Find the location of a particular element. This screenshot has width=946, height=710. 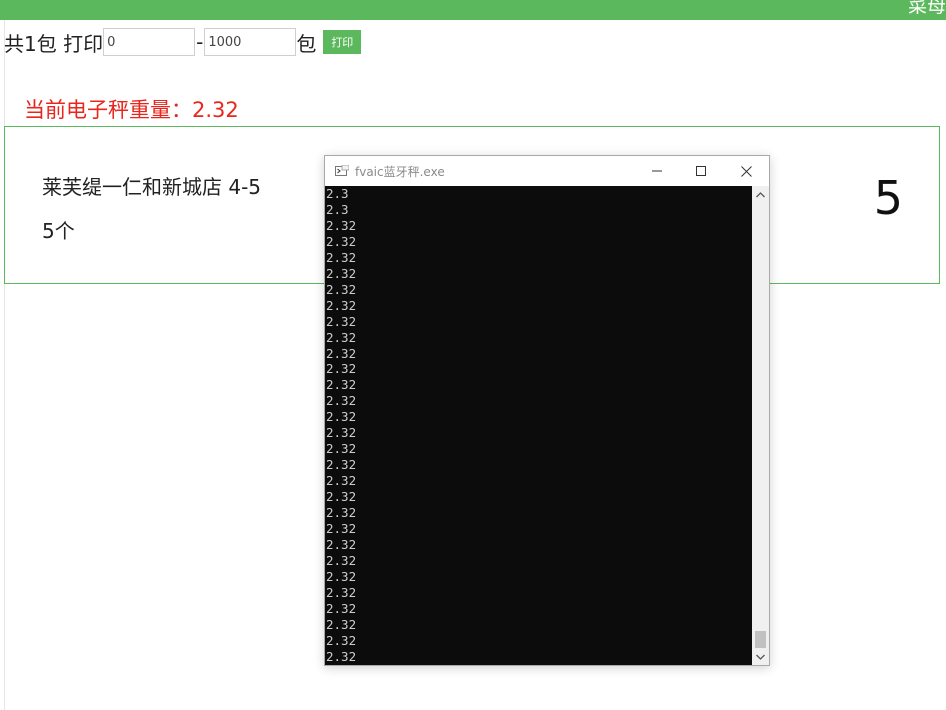

package-total-label: 共1包 打印 is located at coordinates (54, 43).